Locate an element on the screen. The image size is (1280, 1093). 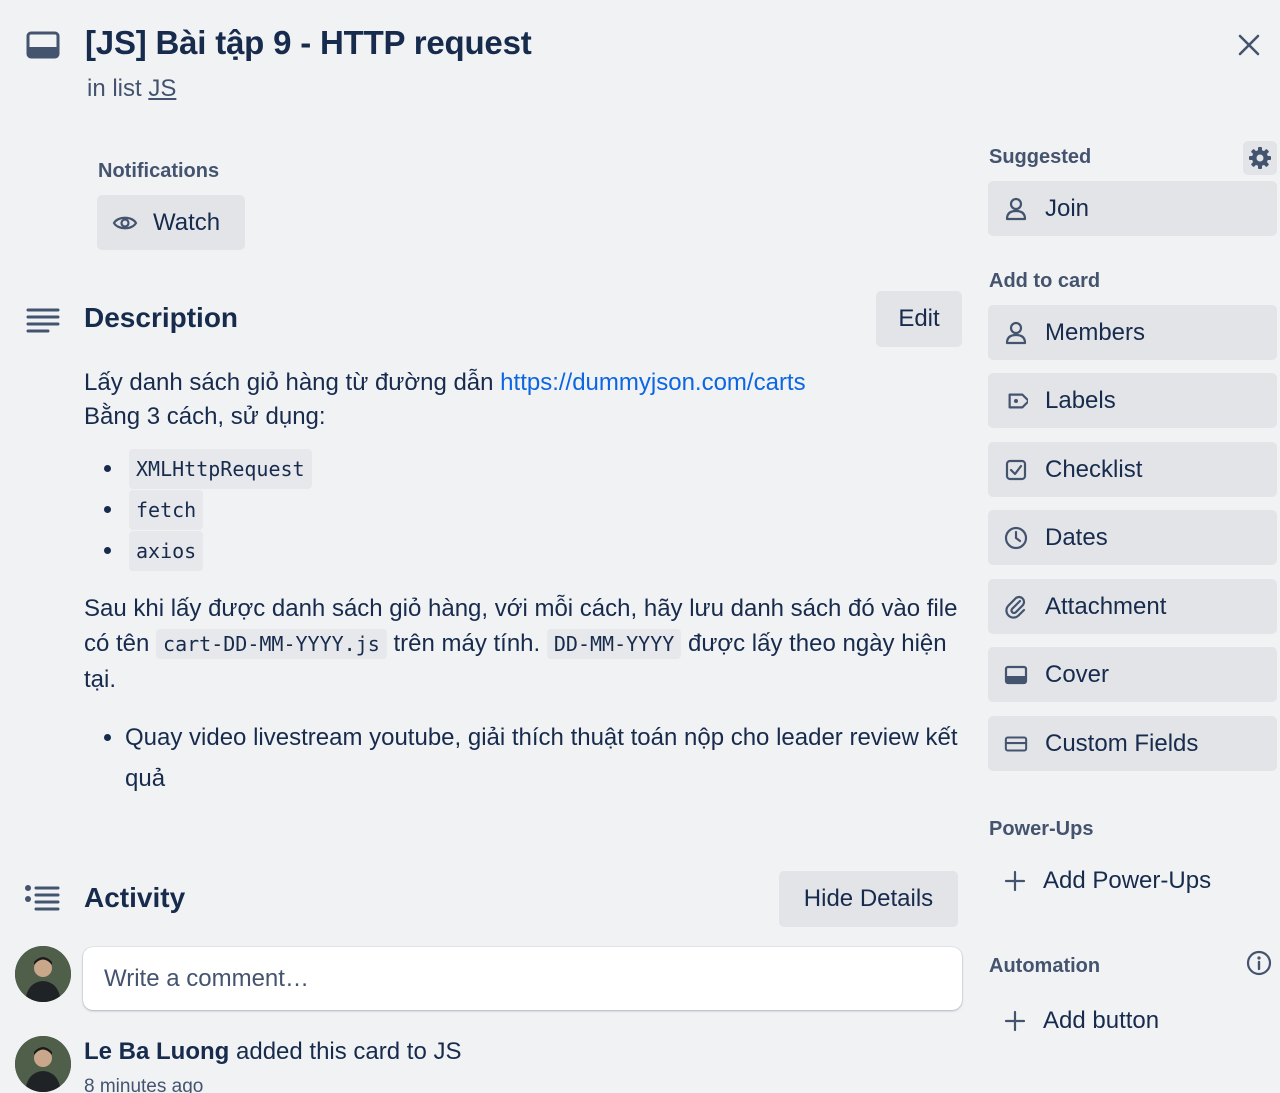
paperclip-icon is located at coordinates (1016, 607).